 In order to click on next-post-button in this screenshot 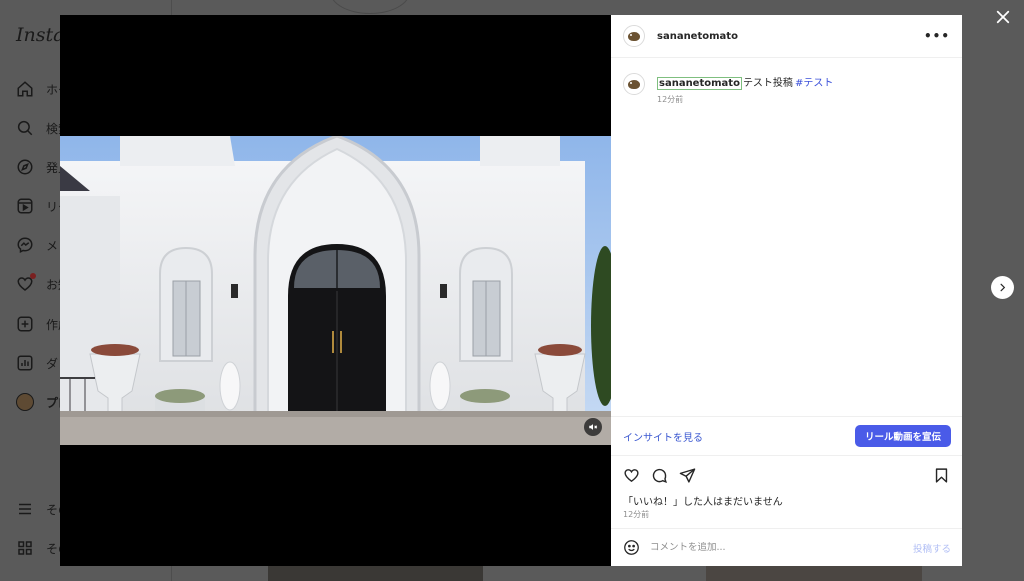, I will do `click(1002, 287)`.